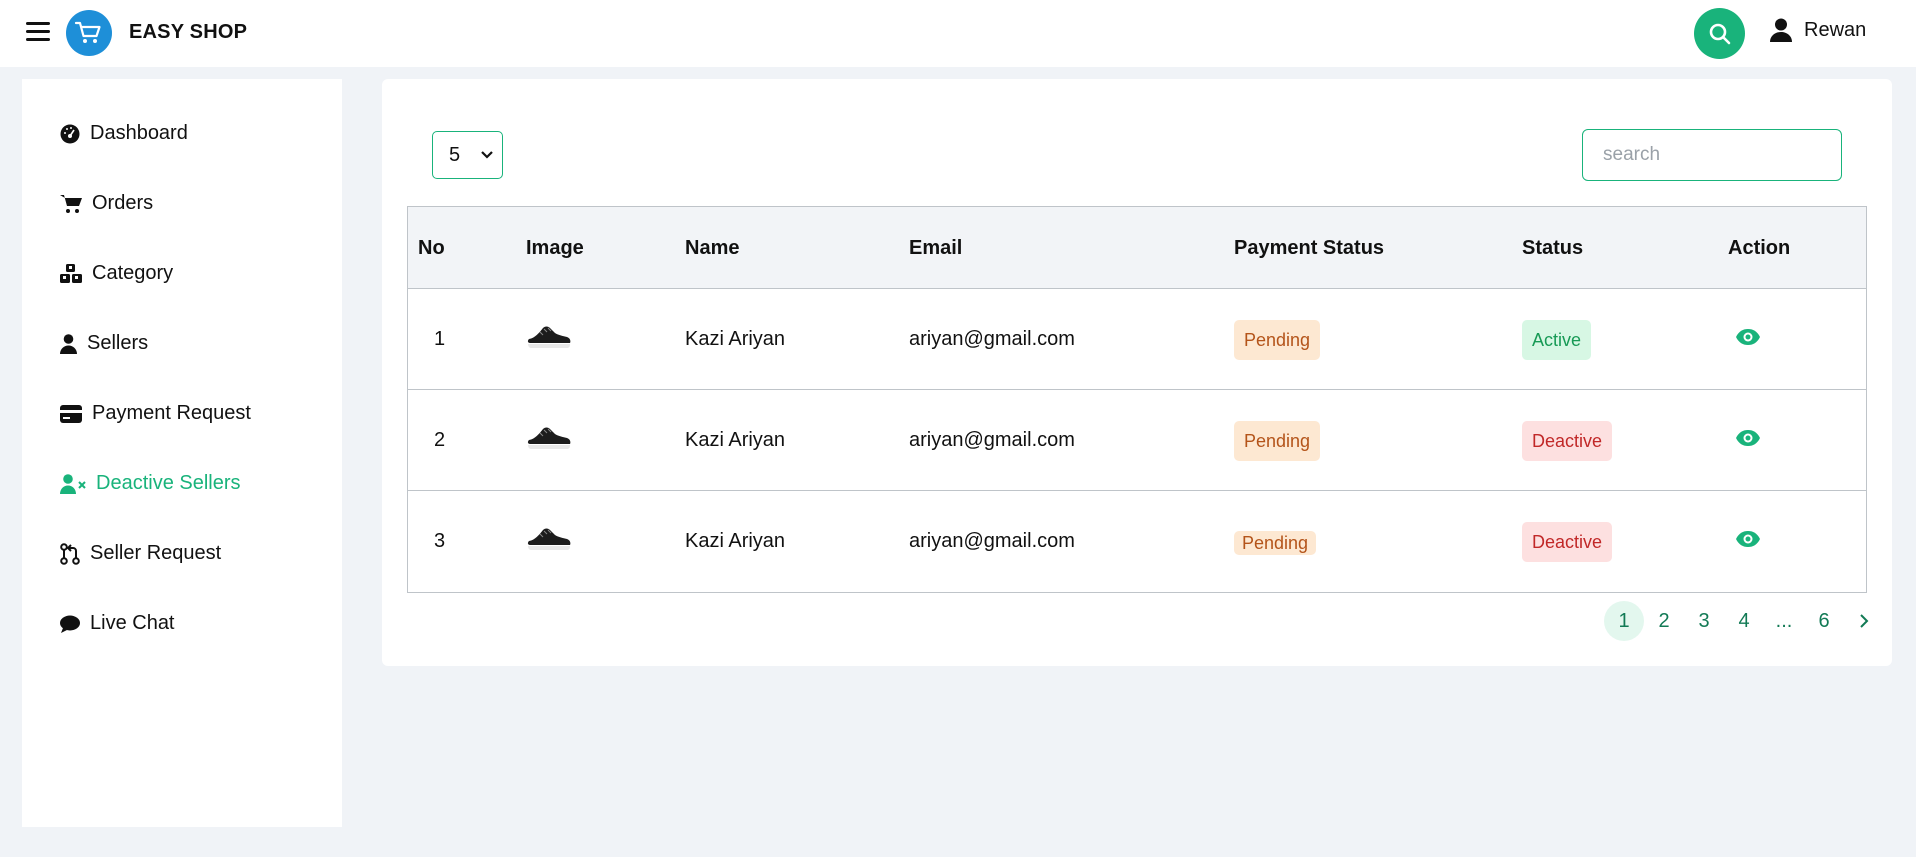  What do you see at coordinates (555, 248) in the screenshot?
I see `column-header-image: Image` at bounding box center [555, 248].